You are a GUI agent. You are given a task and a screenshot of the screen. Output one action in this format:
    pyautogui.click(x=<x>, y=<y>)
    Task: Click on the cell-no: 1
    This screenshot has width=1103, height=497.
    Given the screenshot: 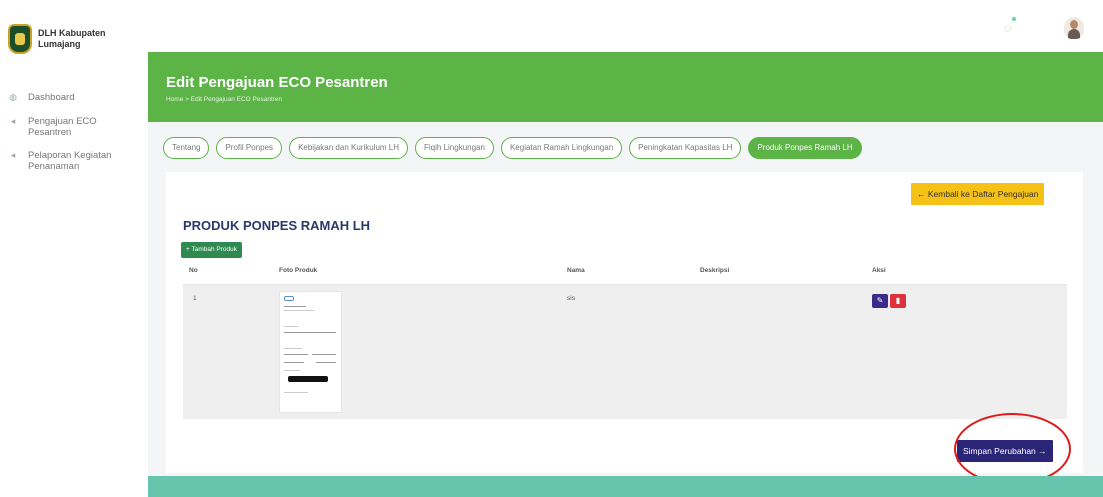 What is the action you would take?
    pyautogui.click(x=195, y=298)
    